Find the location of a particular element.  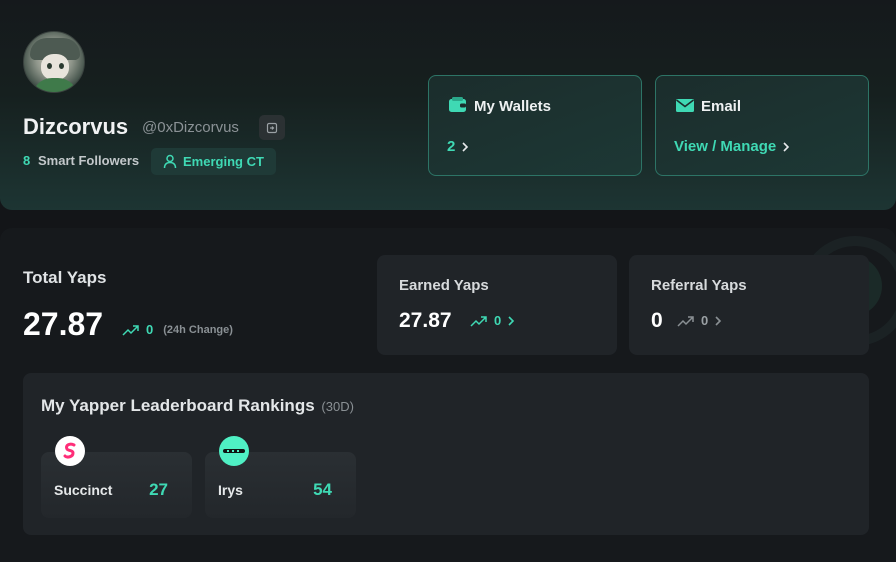

smart-followers-label: Smart Followers is located at coordinates (89, 160).